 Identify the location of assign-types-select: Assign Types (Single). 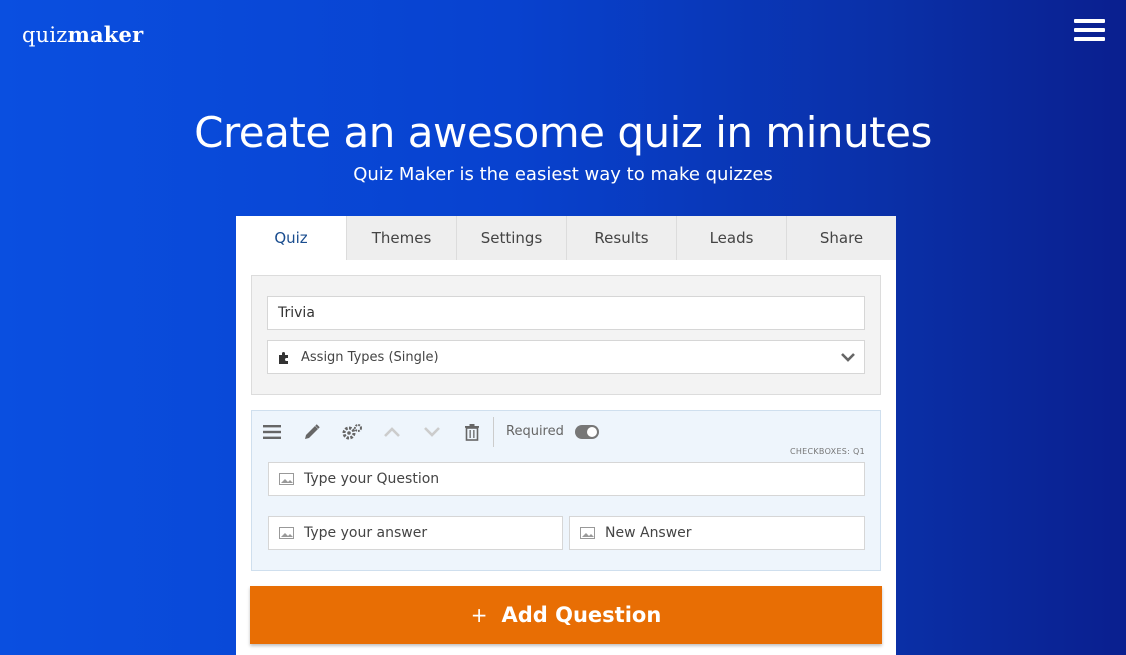
(566, 357).